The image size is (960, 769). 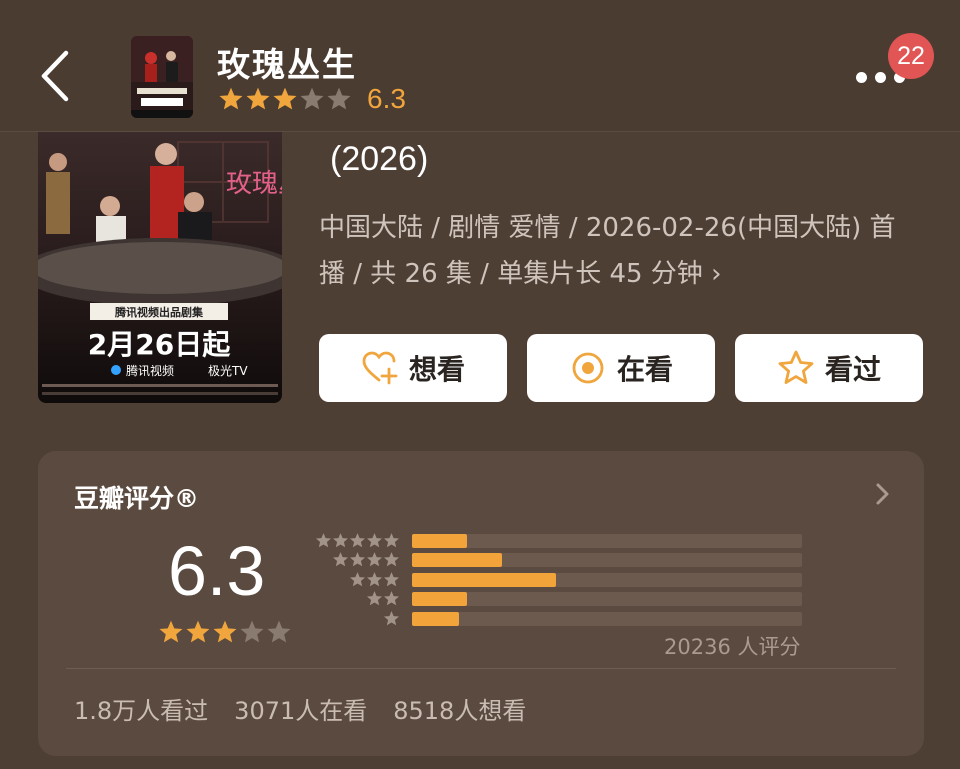 What do you see at coordinates (162, 77) in the screenshot?
I see `poster-thumbnail` at bounding box center [162, 77].